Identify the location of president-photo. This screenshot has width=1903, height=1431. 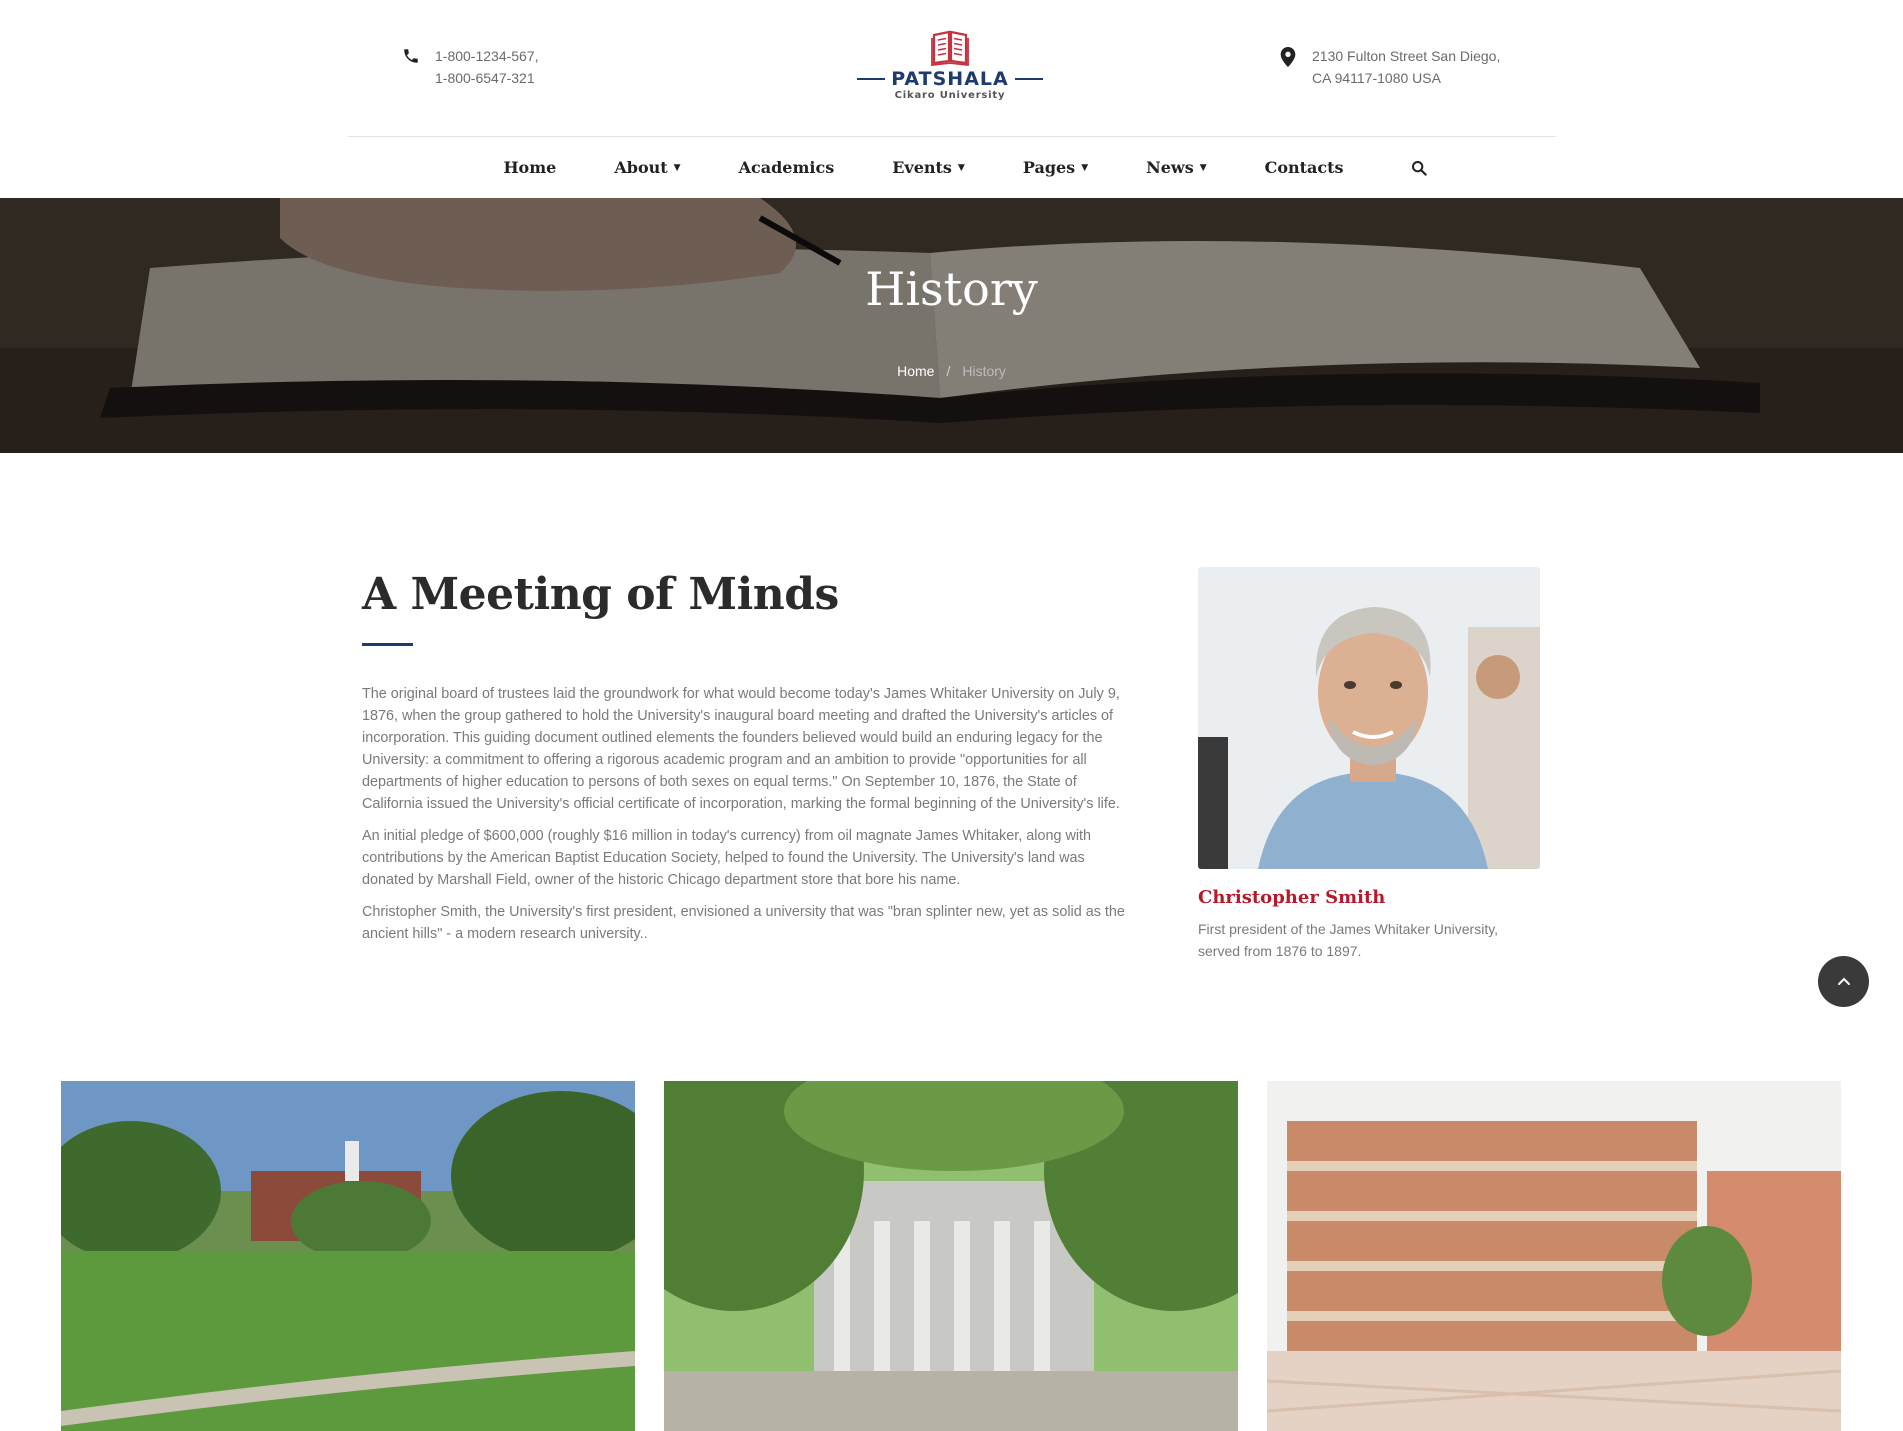
(1369, 718).